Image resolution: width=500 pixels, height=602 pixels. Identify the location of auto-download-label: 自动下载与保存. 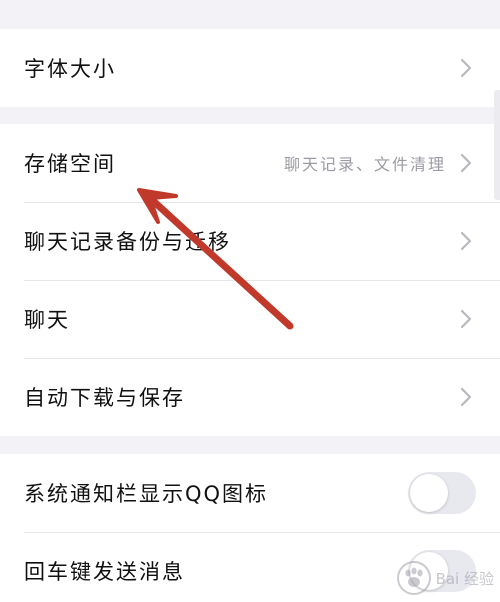
(104, 398).